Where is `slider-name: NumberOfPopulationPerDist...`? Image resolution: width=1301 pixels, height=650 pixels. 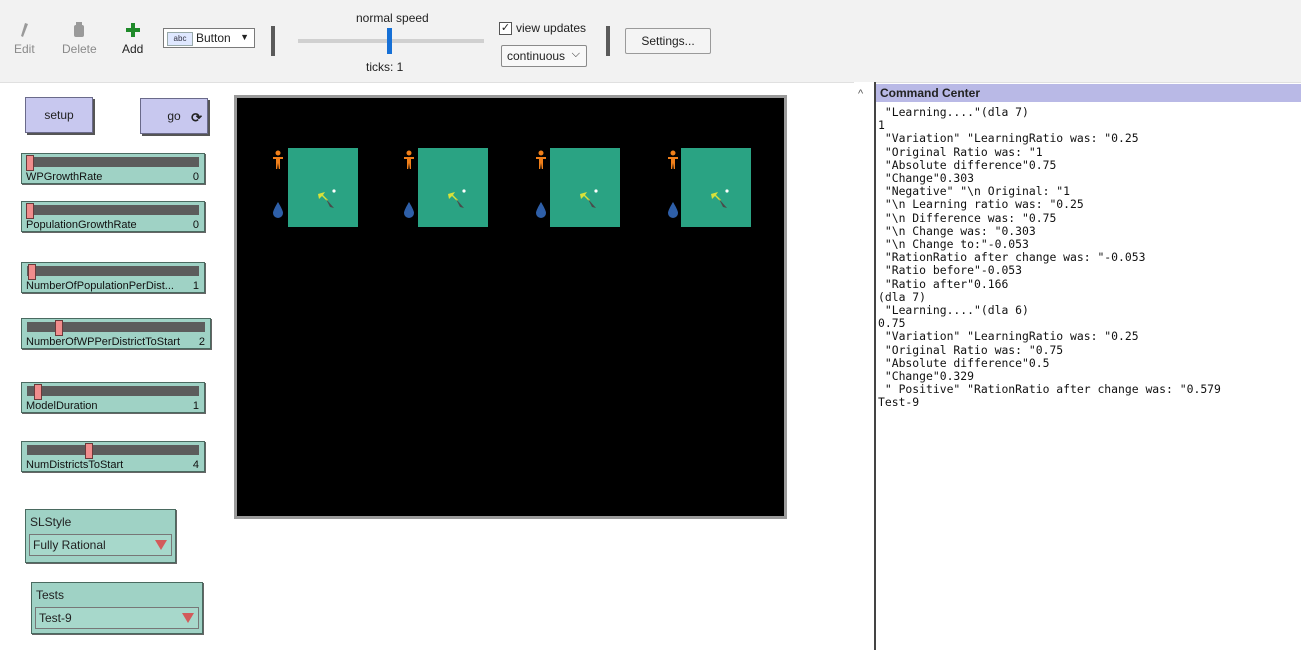 slider-name: NumberOfPopulationPerDist... is located at coordinates (100, 286).